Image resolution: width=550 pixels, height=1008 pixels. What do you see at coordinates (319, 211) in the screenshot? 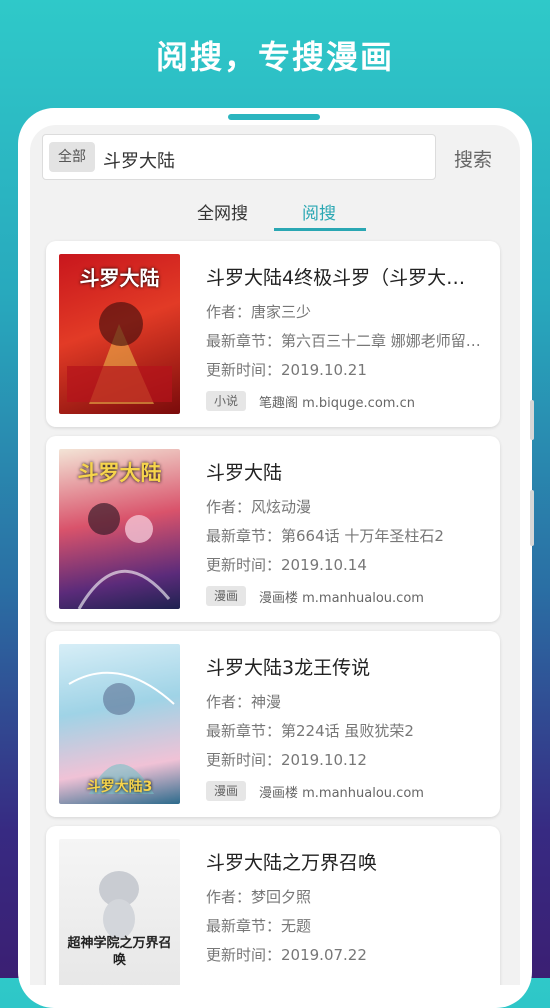
I see `tab-yue-search: 阅搜` at bounding box center [319, 211].